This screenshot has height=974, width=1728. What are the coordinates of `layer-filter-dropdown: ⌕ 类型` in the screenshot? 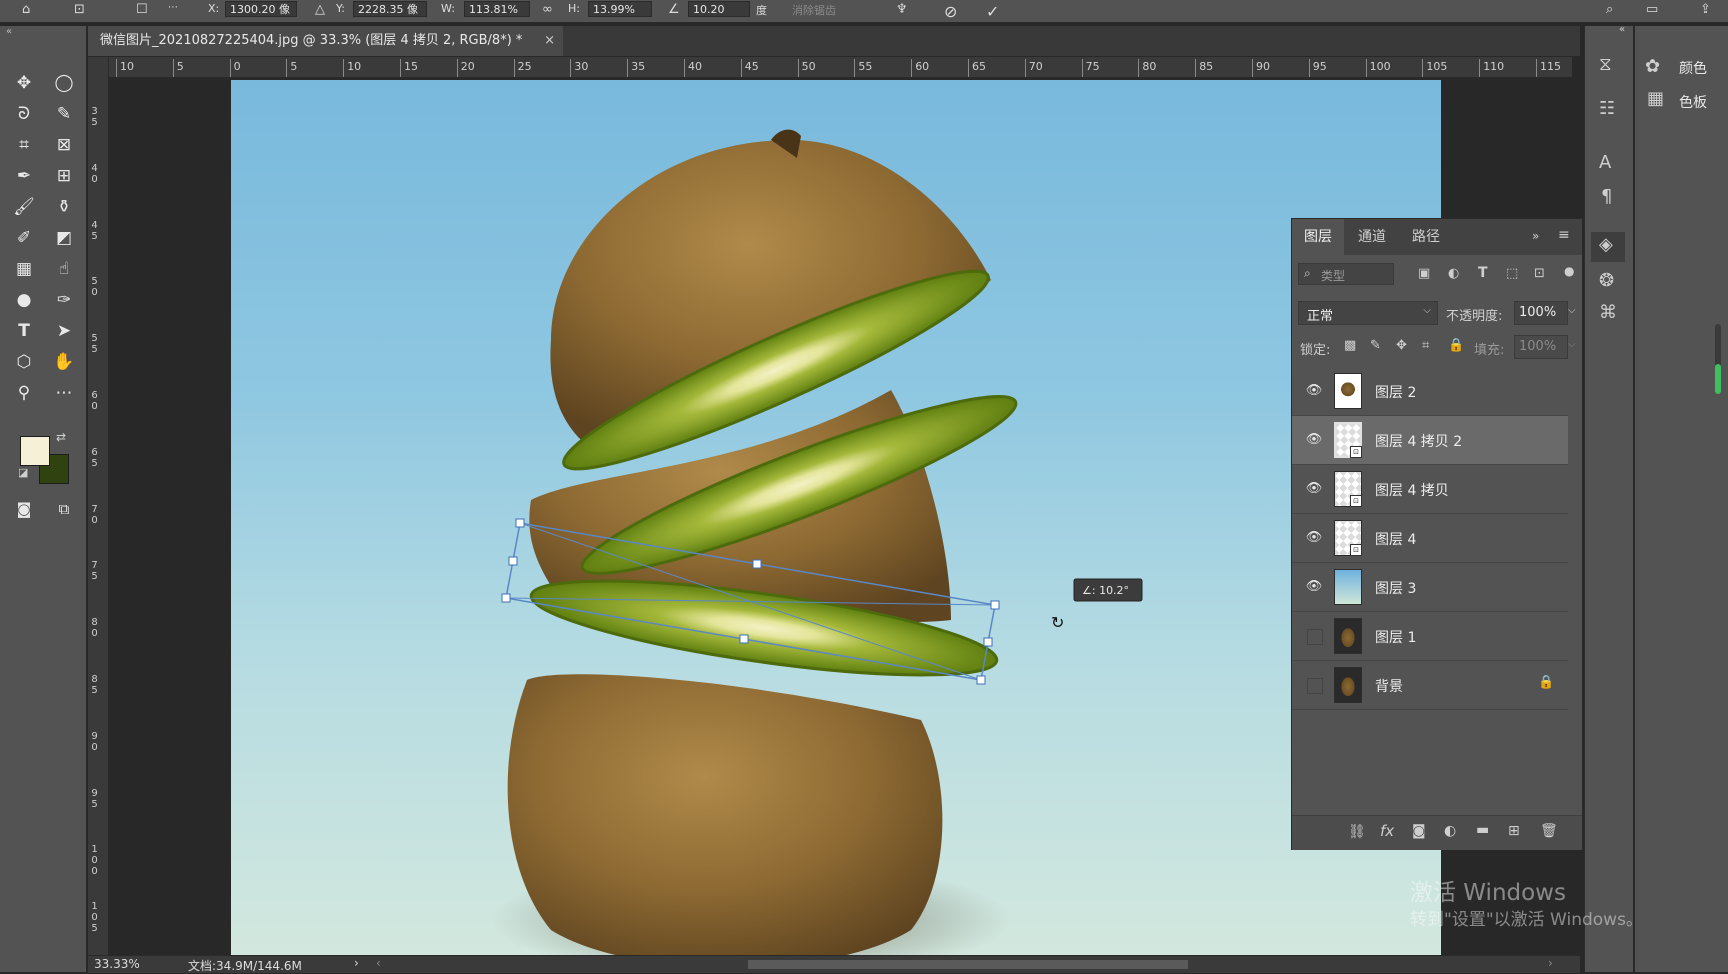 It's located at (1346, 274).